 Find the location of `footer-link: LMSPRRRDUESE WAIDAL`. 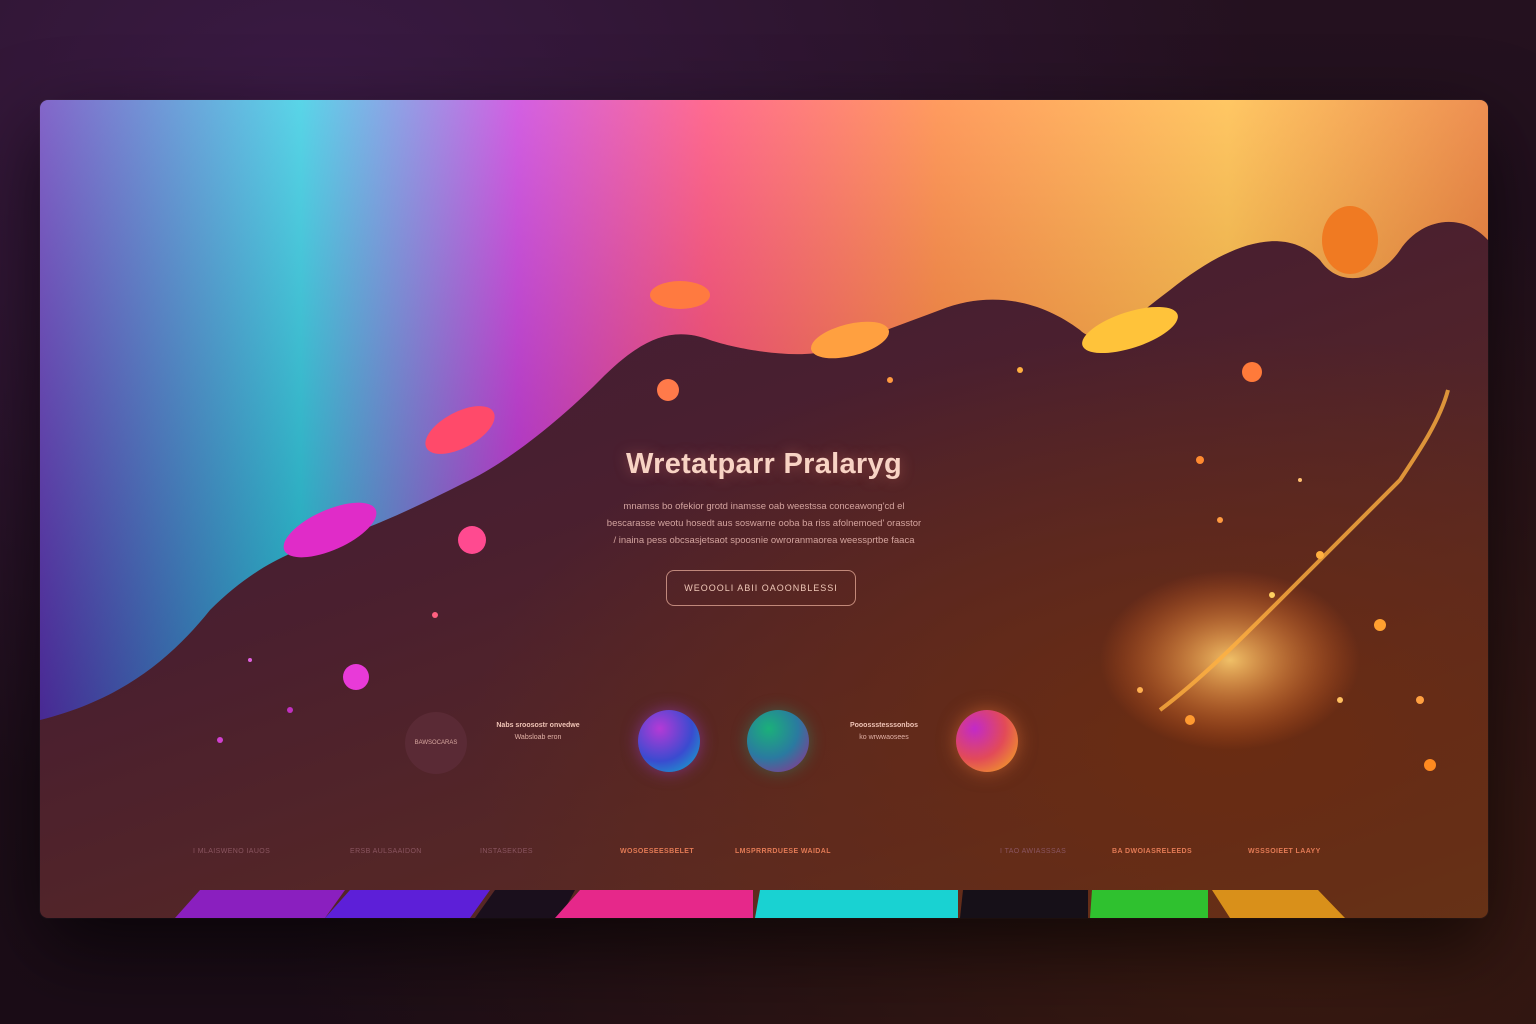

footer-link: LMSPRRRDUESE WAIDAL is located at coordinates (783, 851).